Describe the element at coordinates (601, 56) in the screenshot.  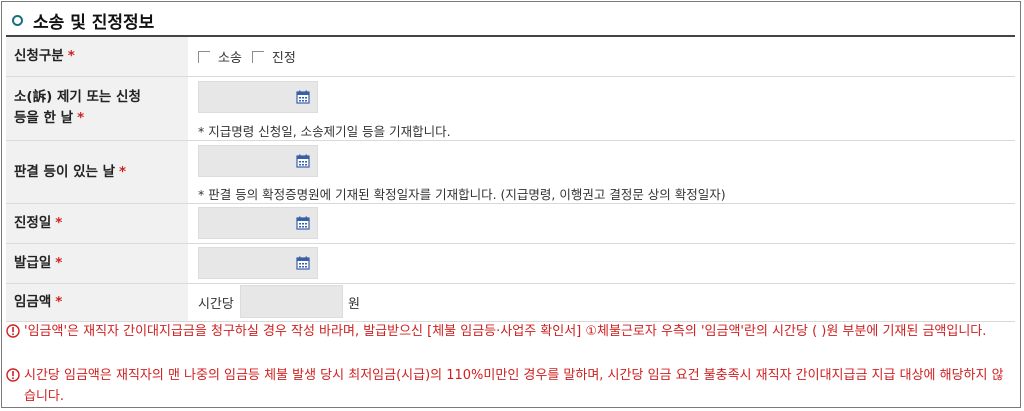
I see `value-application-type: 소송 진정` at that location.